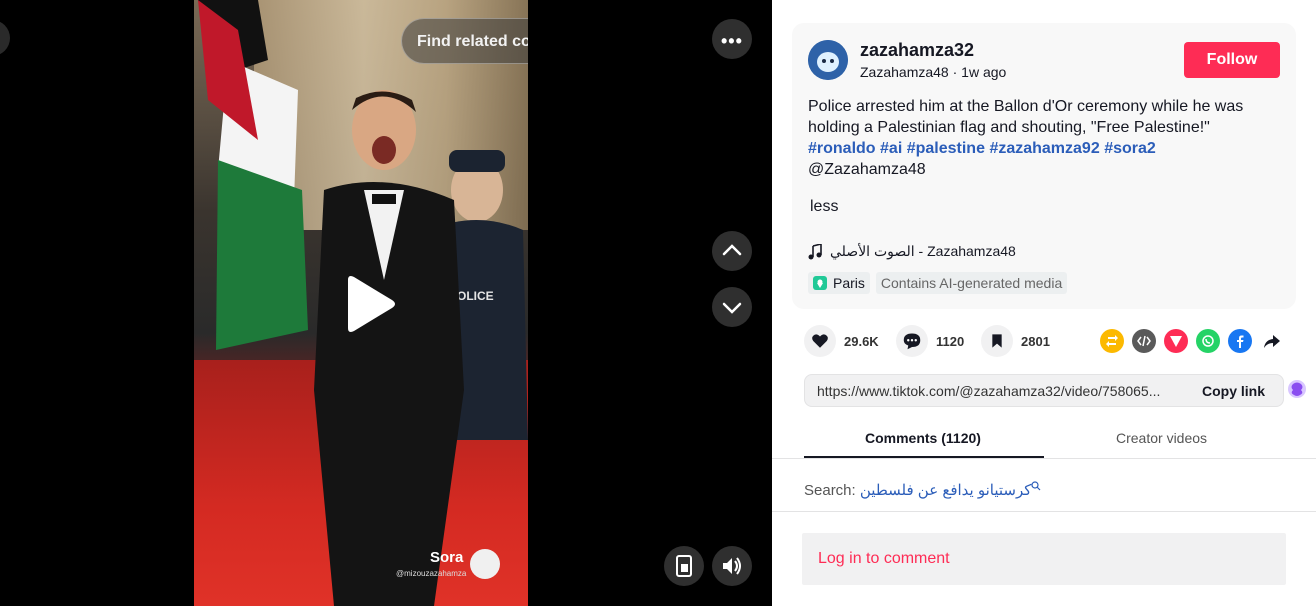  I want to click on action-bar: 29.6K 1120 2801, so click(1049, 342).